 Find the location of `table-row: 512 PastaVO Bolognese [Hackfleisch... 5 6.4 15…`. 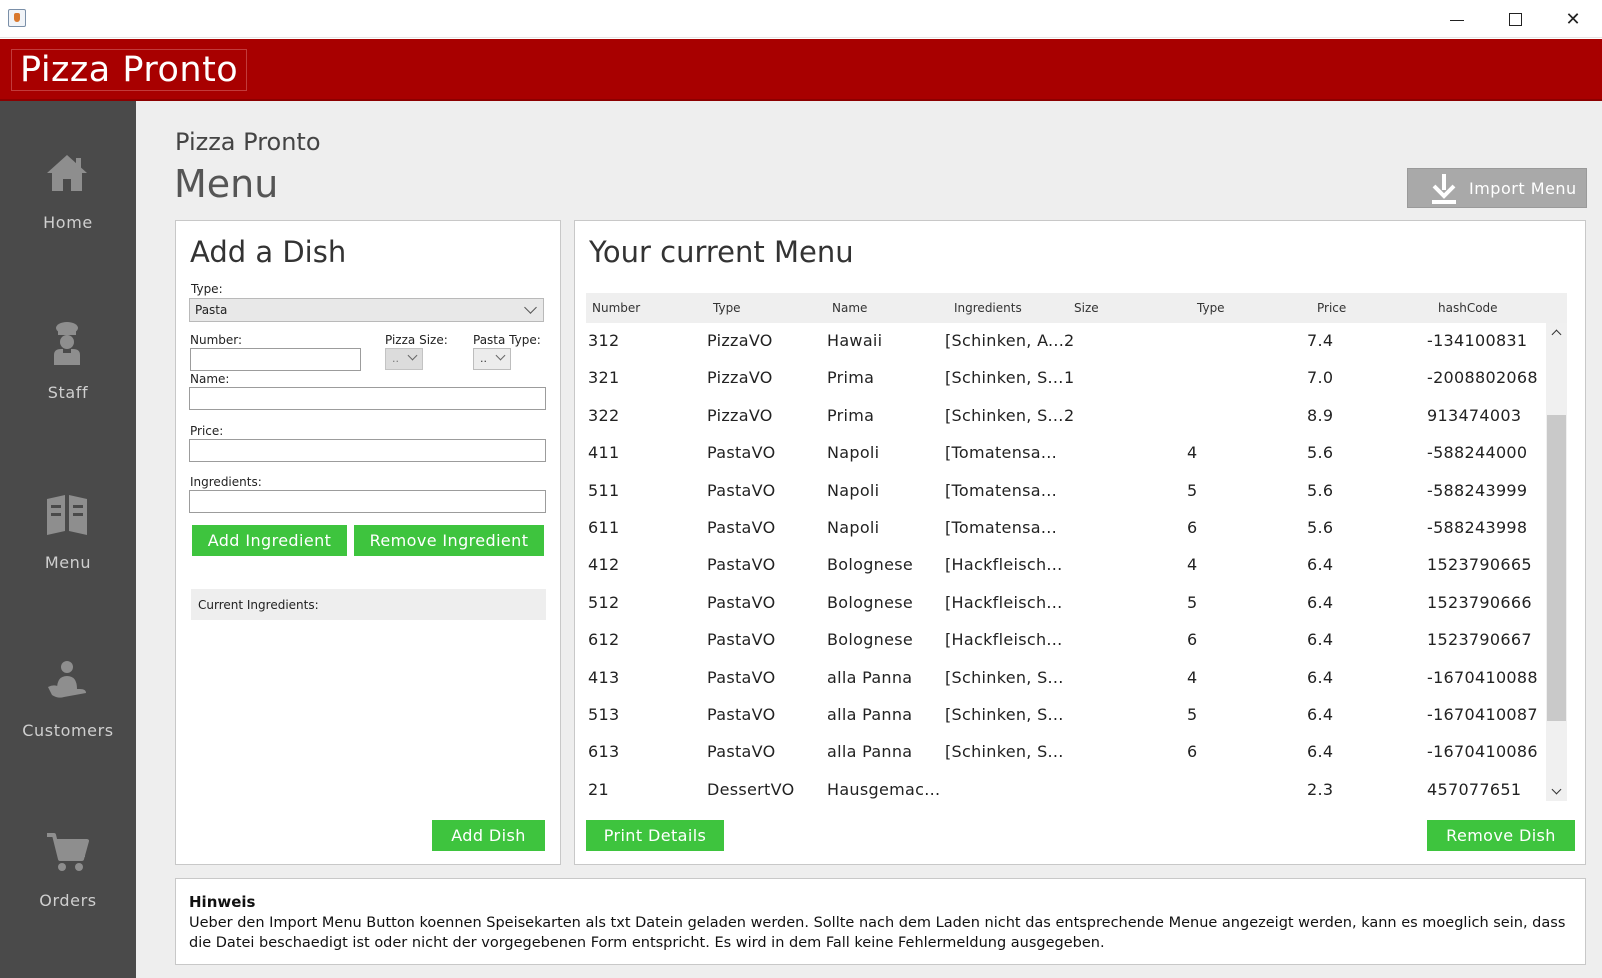

table-row: 512 PastaVO Bolognese [Hackfleisch... 5 6.4 15… is located at coordinates (1066, 603).